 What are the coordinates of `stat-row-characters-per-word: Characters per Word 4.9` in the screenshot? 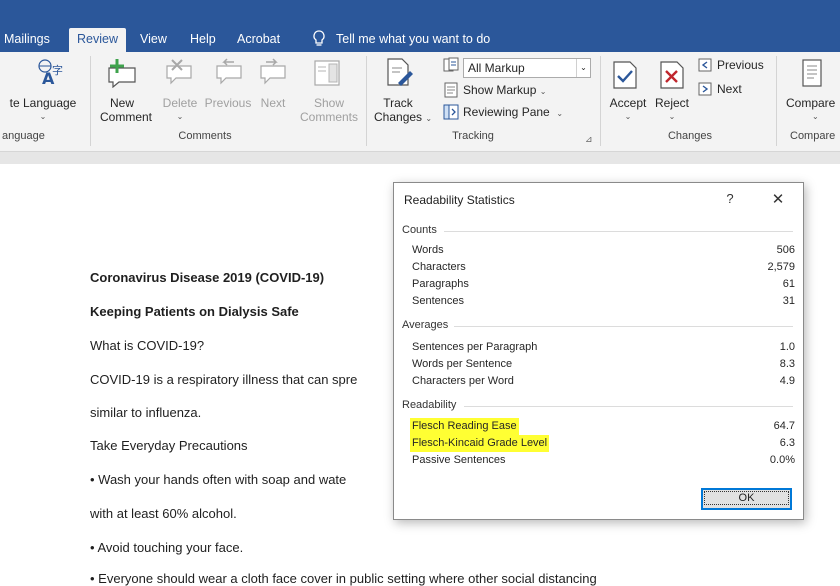 It's located at (603, 381).